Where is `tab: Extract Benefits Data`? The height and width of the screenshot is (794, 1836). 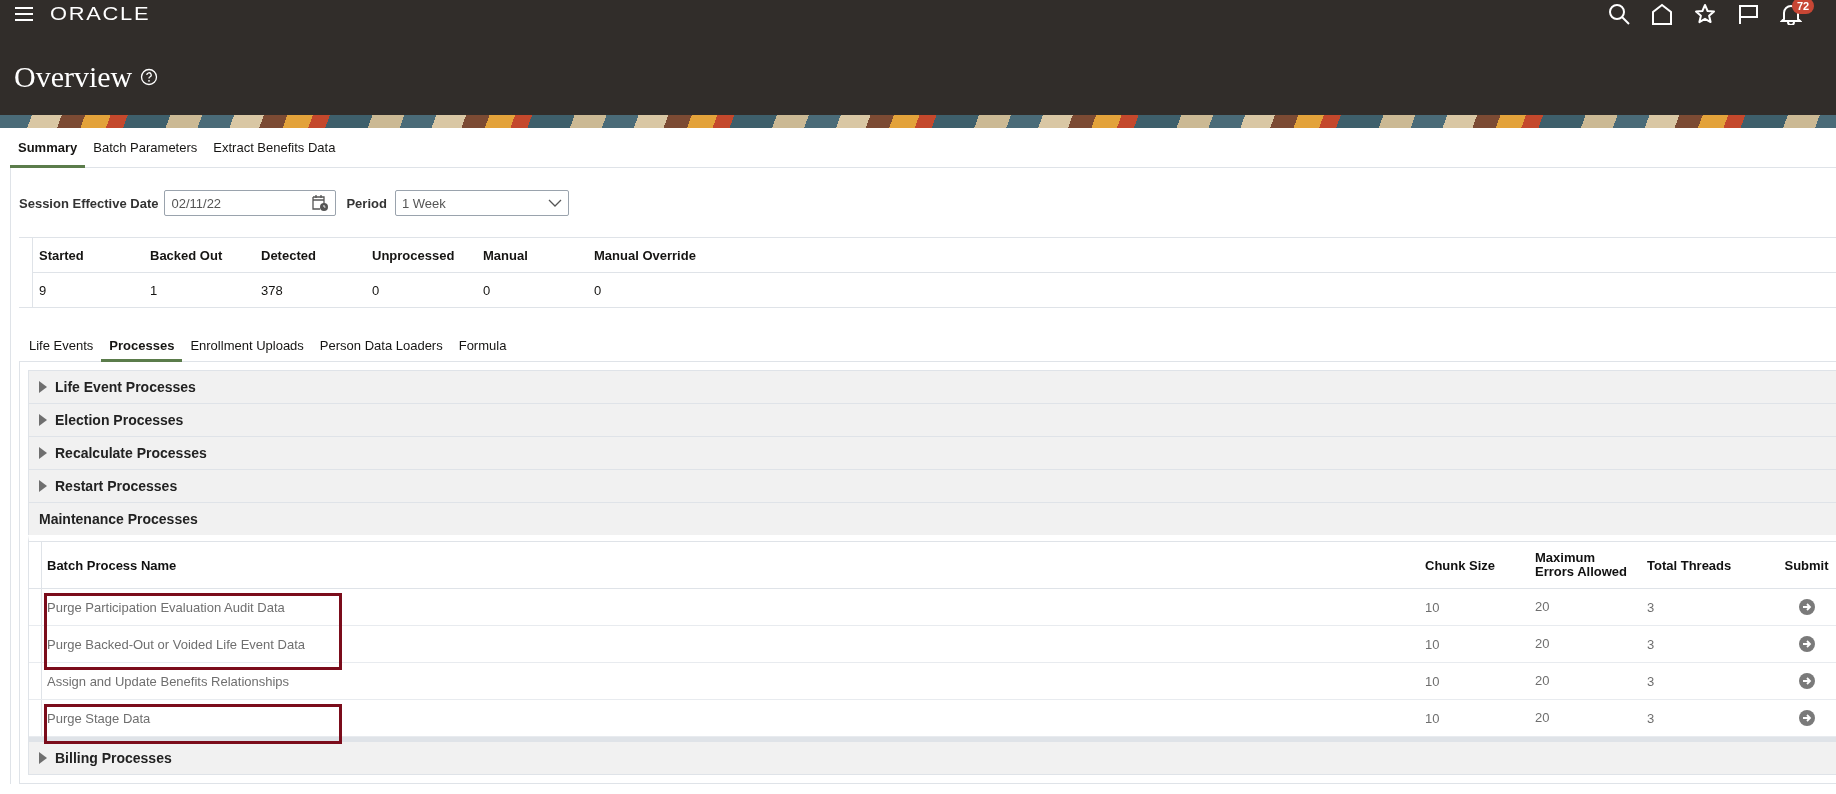
tab: Extract Benefits Data is located at coordinates (274, 148).